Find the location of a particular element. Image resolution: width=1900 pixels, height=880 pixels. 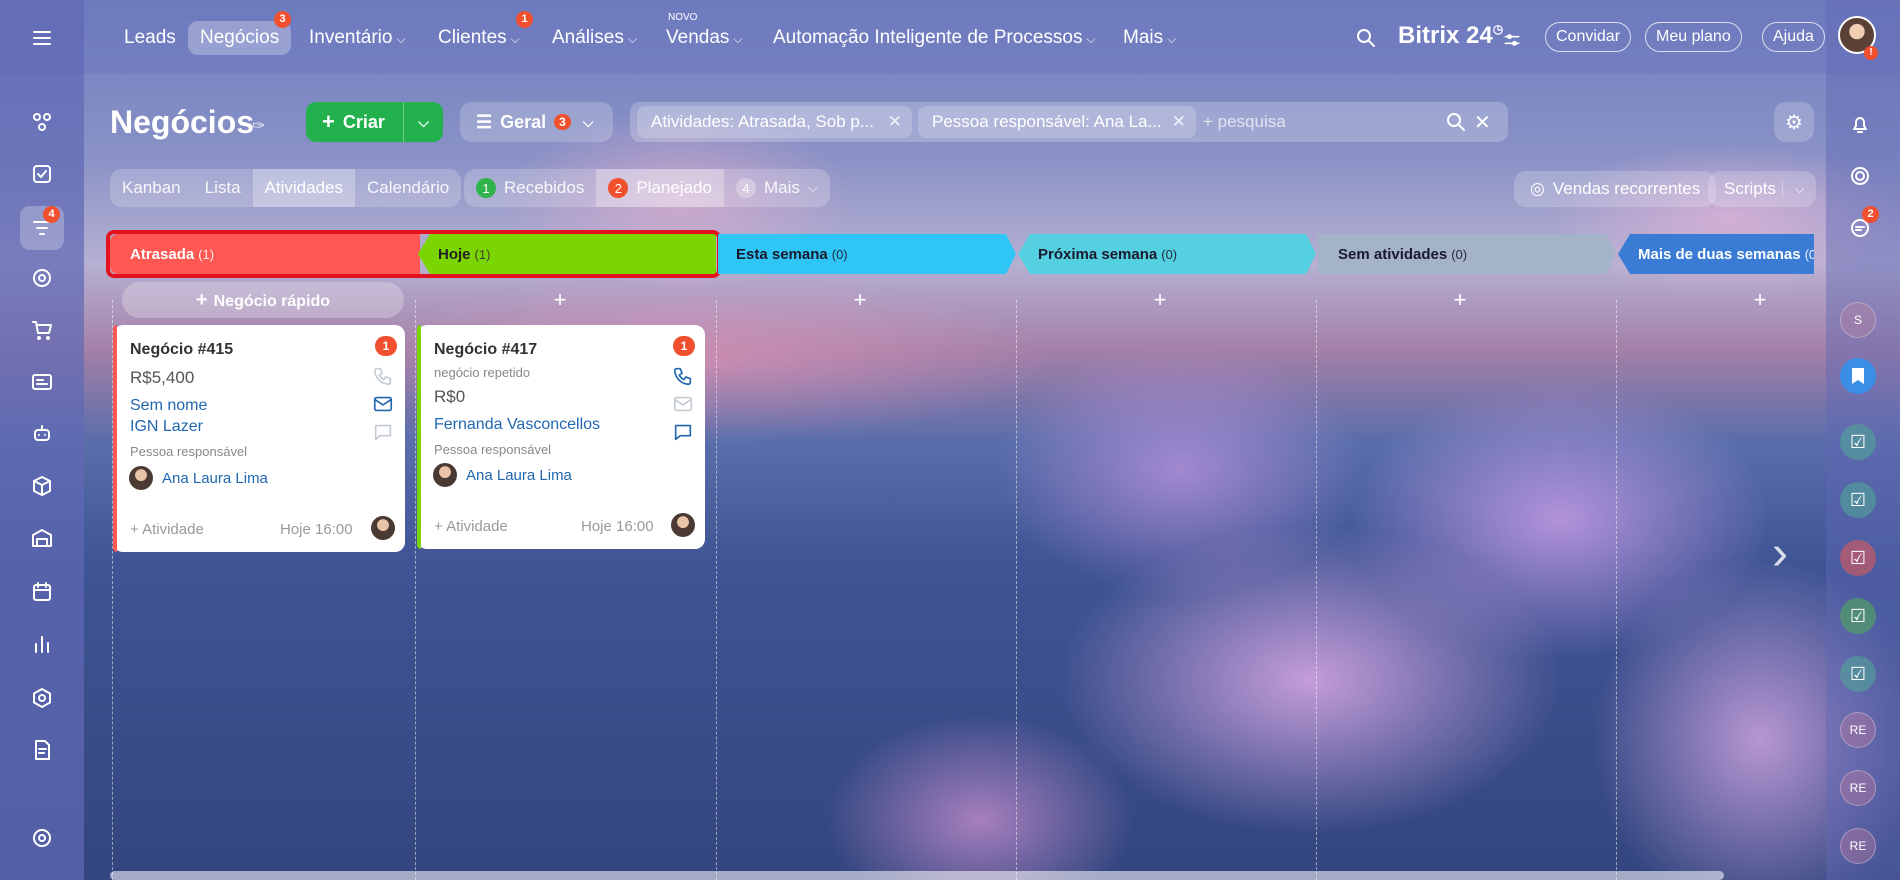

company-link: IGN Lazer is located at coordinates (166, 427).